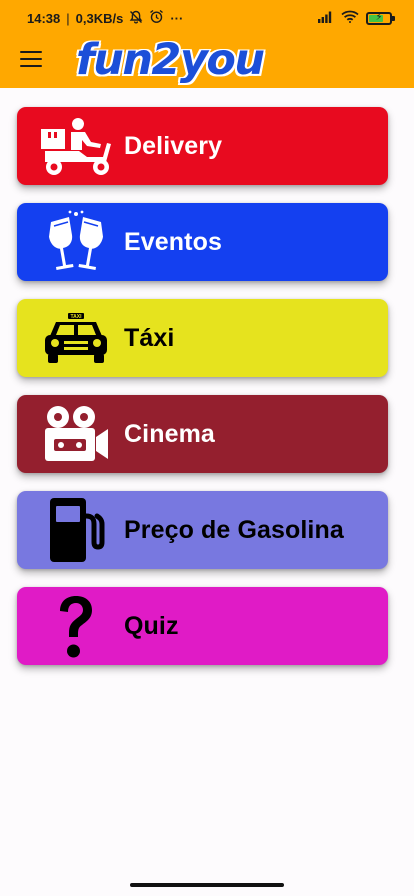  I want to click on menu-item-cinema: Cinema, so click(202, 434).